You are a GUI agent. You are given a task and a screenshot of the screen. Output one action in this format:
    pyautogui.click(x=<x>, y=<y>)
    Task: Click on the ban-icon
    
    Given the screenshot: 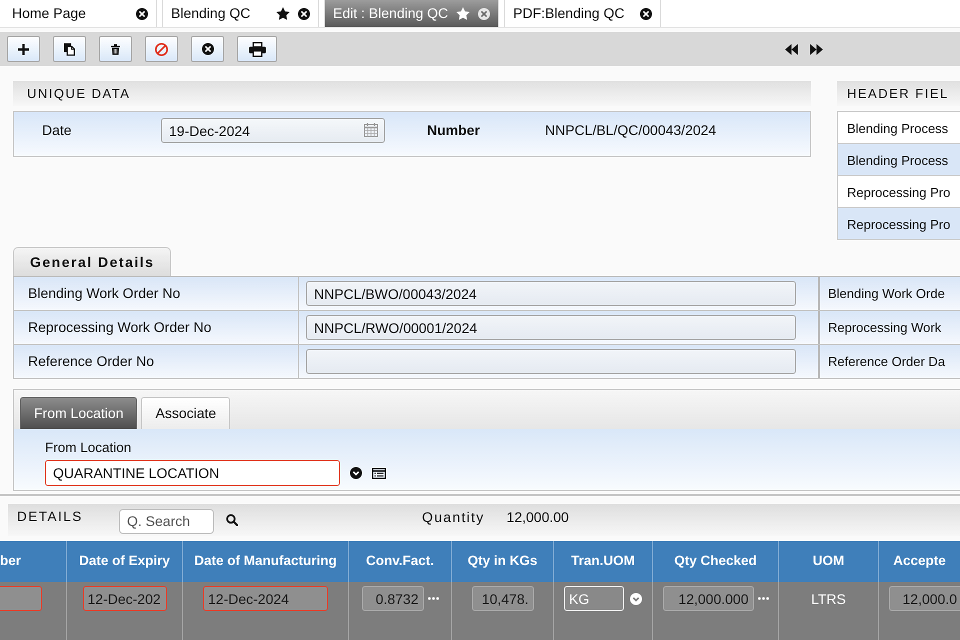 What is the action you would take?
    pyautogui.click(x=161, y=49)
    